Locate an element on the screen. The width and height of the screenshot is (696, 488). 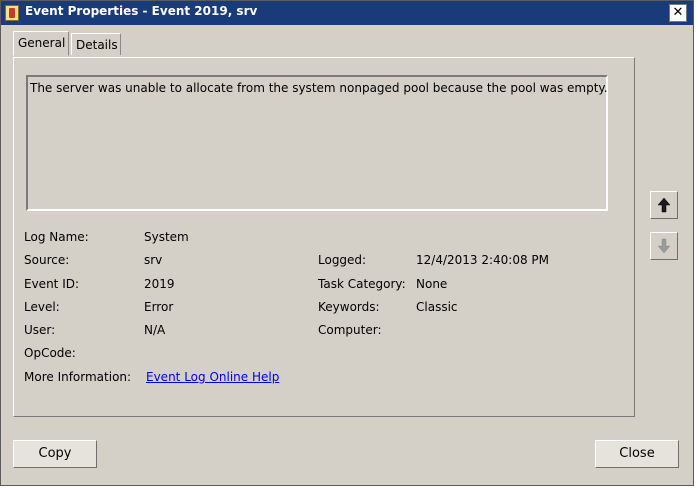
level-label: Level: is located at coordinates (42, 307).